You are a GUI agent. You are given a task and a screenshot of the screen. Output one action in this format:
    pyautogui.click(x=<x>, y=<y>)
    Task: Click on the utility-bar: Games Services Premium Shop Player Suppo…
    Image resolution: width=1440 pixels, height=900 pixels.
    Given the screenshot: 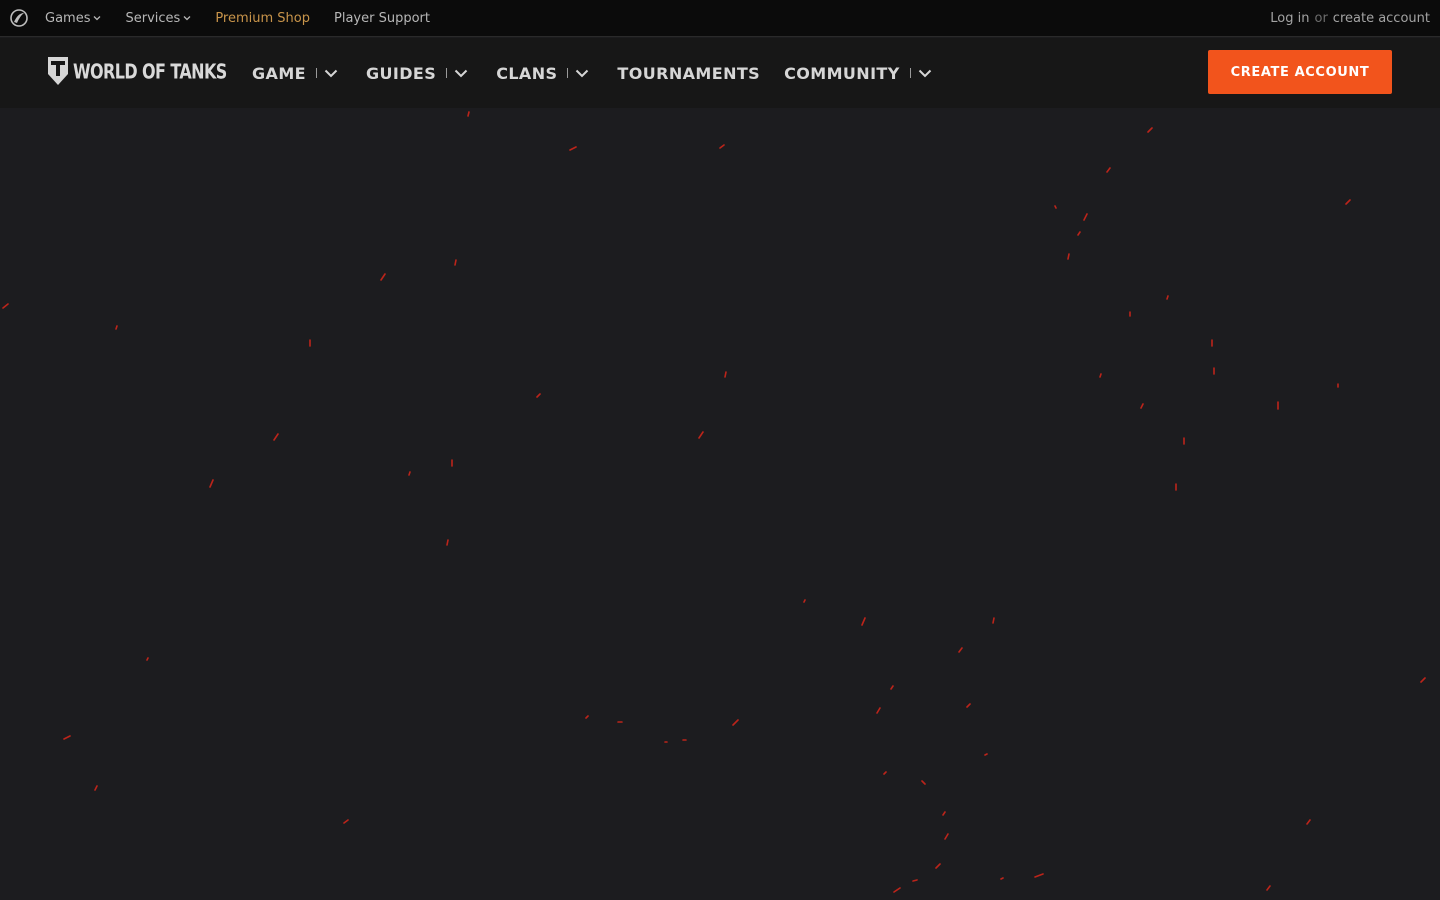 What is the action you would take?
    pyautogui.click(x=720, y=18)
    